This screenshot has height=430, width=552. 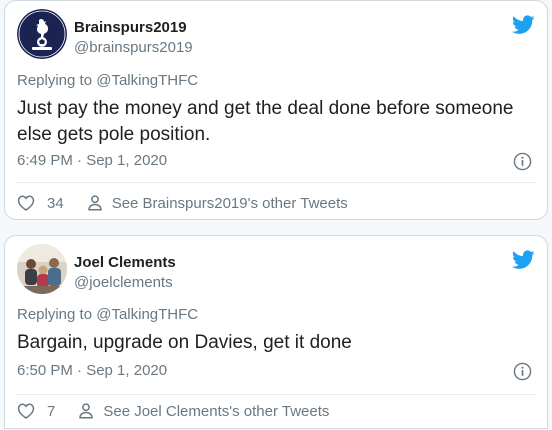 What do you see at coordinates (130, 27) in the screenshot?
I see `author-name: Brainspurs2019` at bounding box center [130, 27].